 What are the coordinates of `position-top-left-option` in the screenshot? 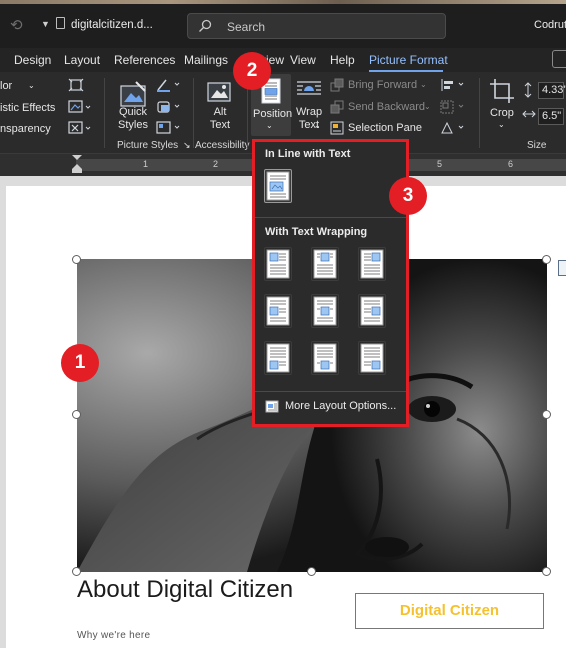 It's located at (278, 264).